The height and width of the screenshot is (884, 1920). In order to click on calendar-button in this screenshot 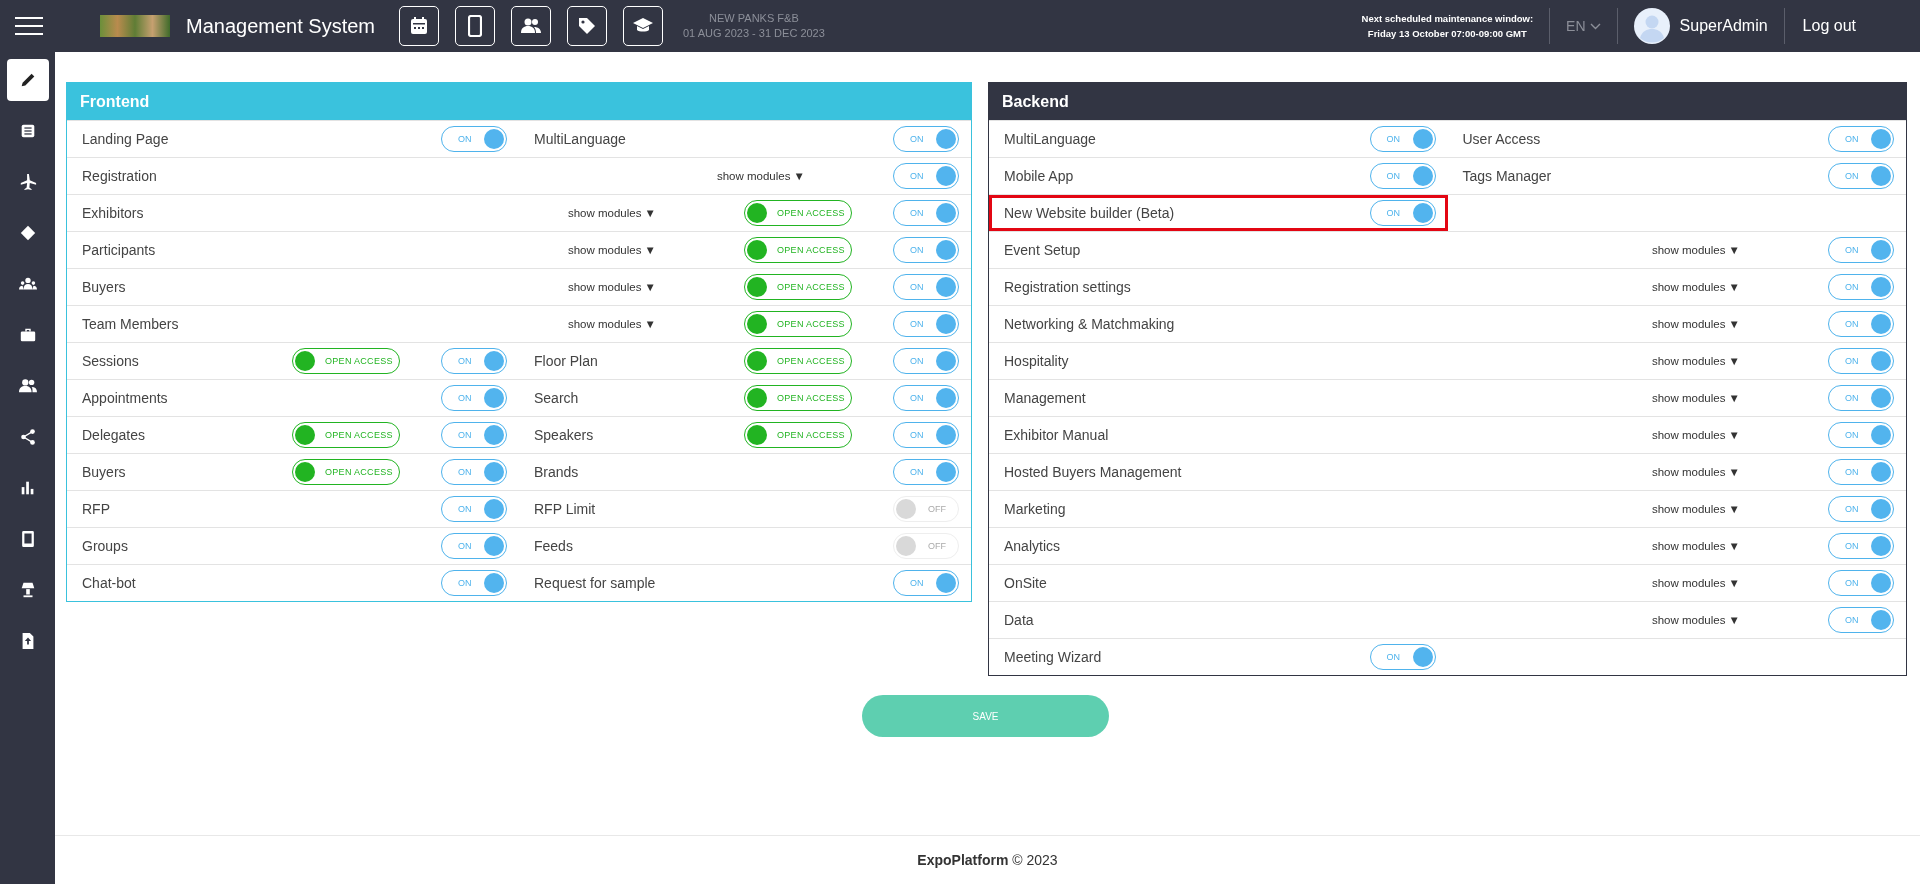, I will do `click(419, 26)`.